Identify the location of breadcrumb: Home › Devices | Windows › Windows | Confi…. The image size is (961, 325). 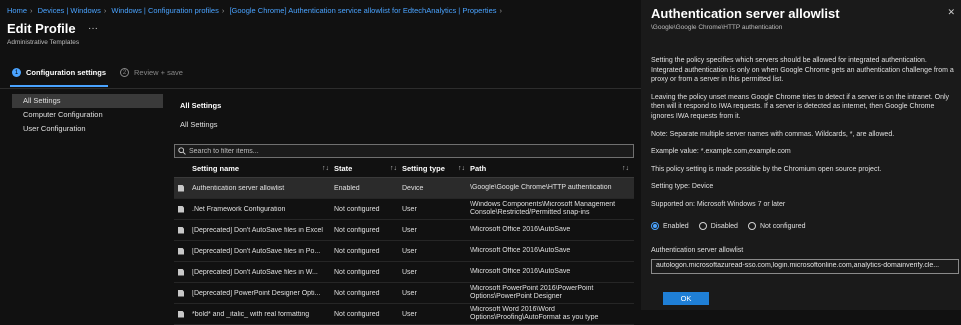
(256, 10).